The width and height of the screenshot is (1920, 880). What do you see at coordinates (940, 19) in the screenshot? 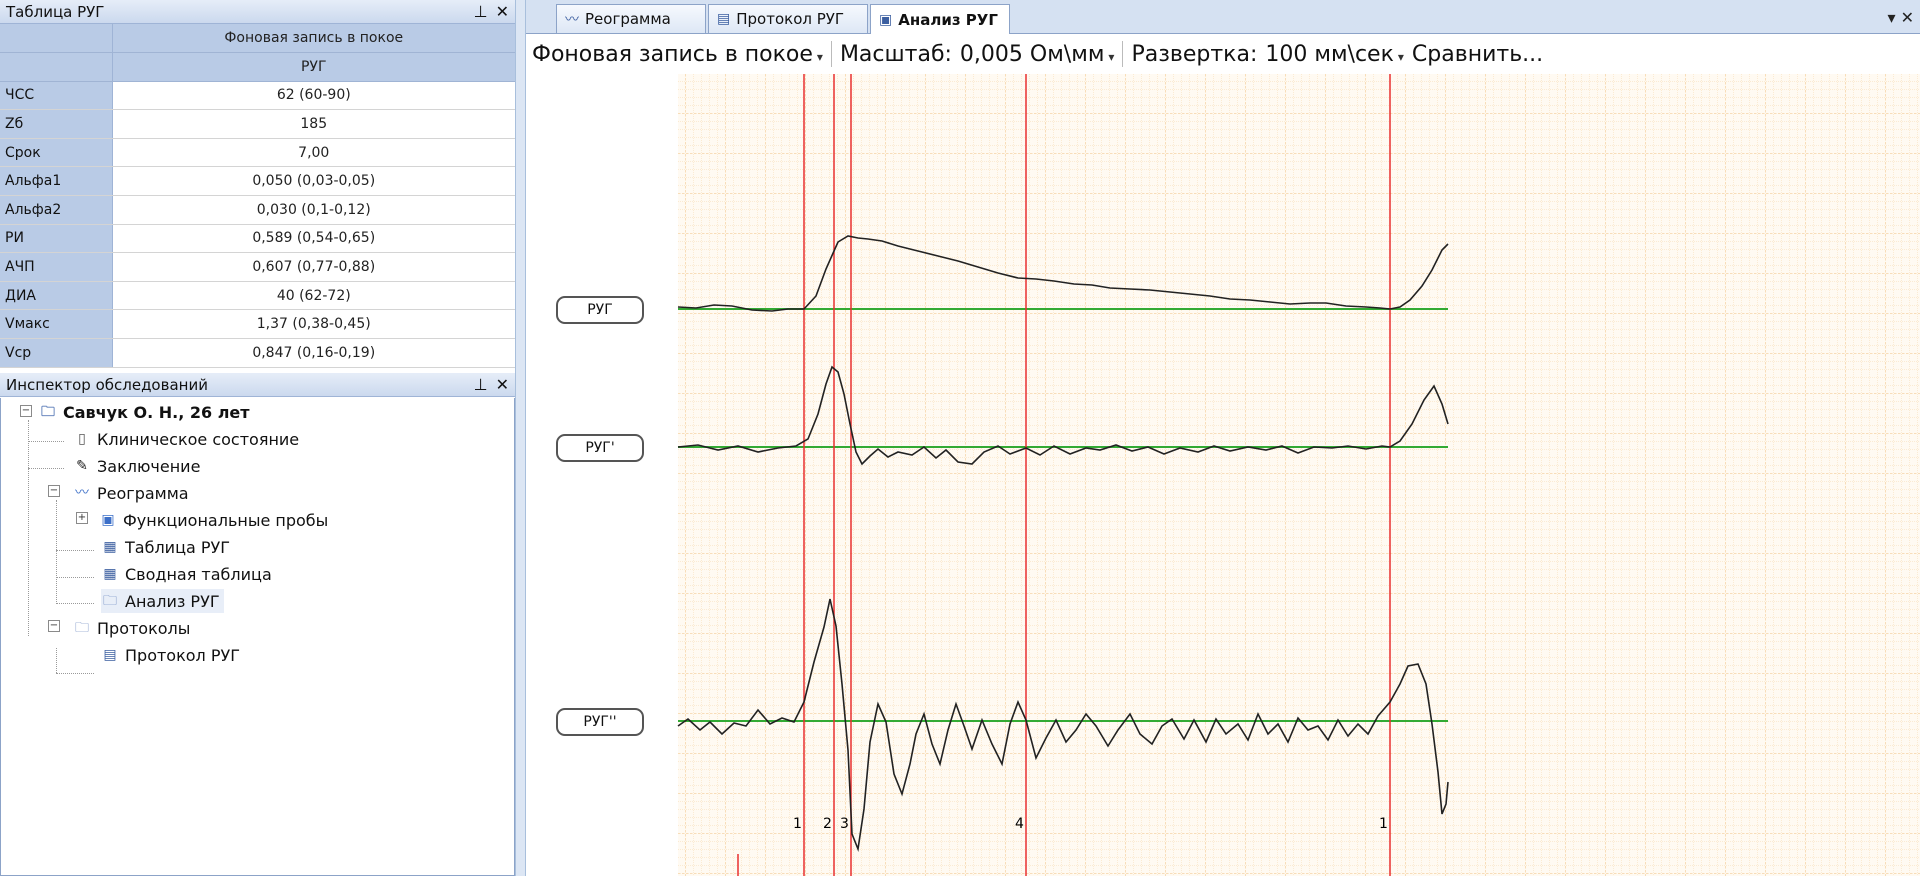
I see `tab-analysis: ▣ Анализ РУГ` at bounding box center [940, 19].